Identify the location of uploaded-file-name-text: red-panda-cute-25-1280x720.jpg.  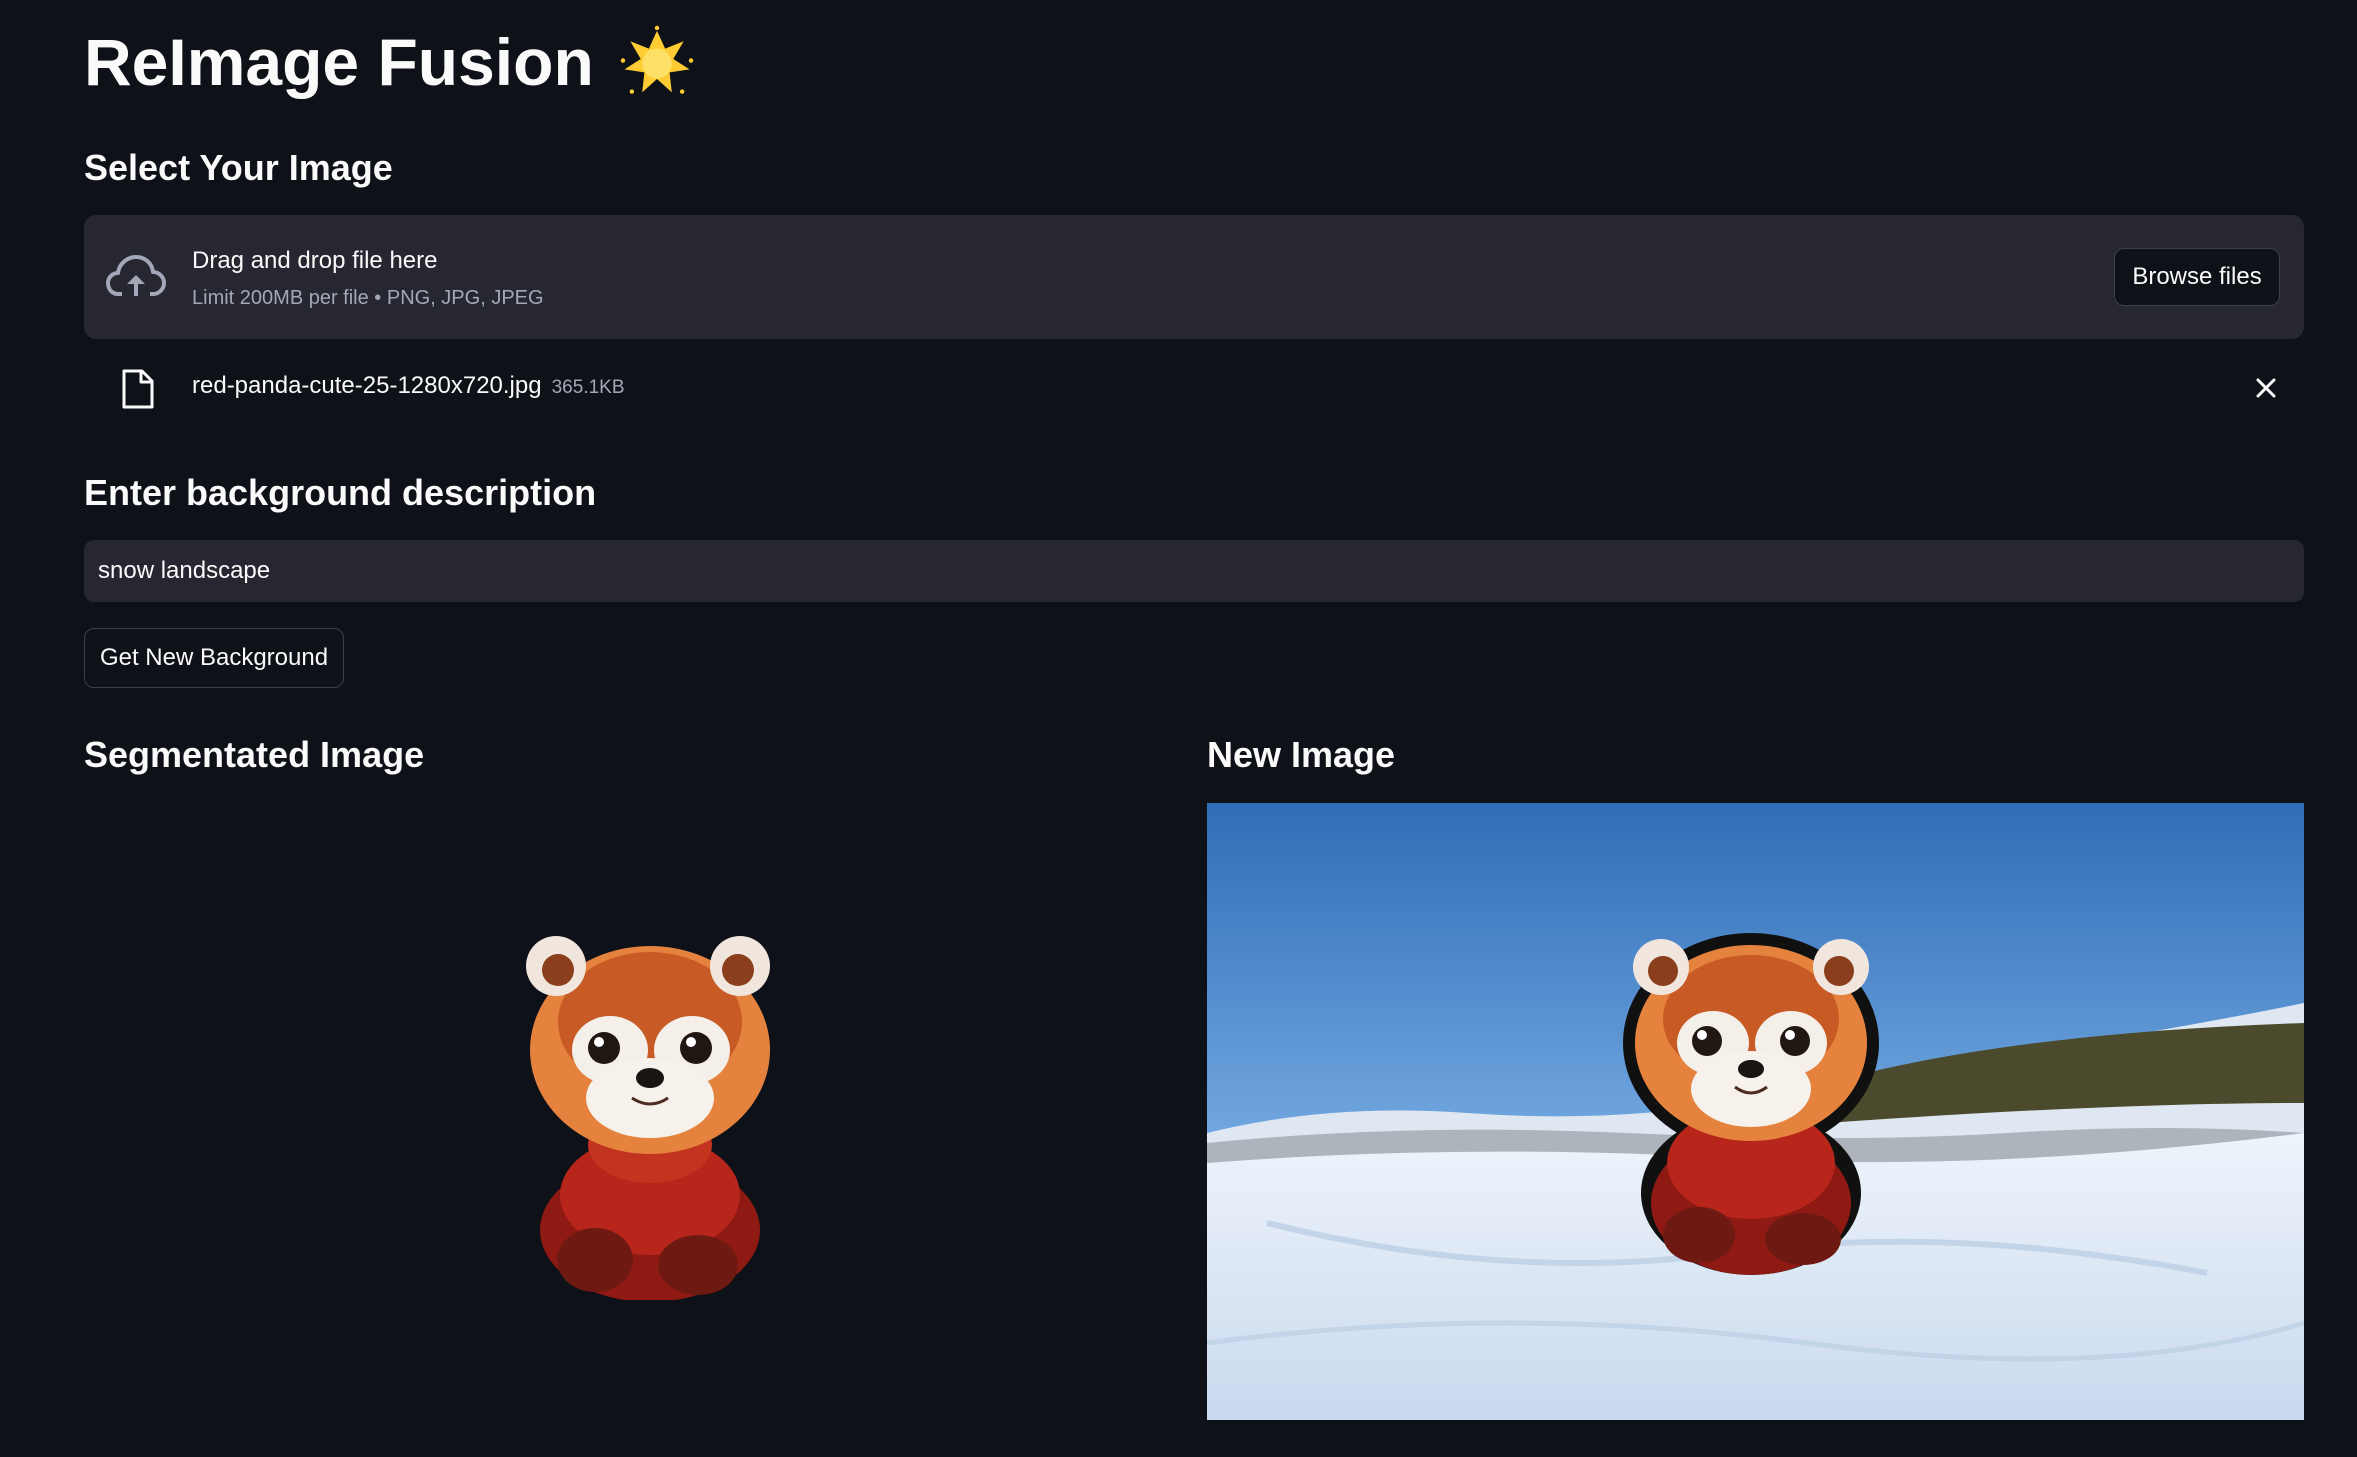
(367, 385).